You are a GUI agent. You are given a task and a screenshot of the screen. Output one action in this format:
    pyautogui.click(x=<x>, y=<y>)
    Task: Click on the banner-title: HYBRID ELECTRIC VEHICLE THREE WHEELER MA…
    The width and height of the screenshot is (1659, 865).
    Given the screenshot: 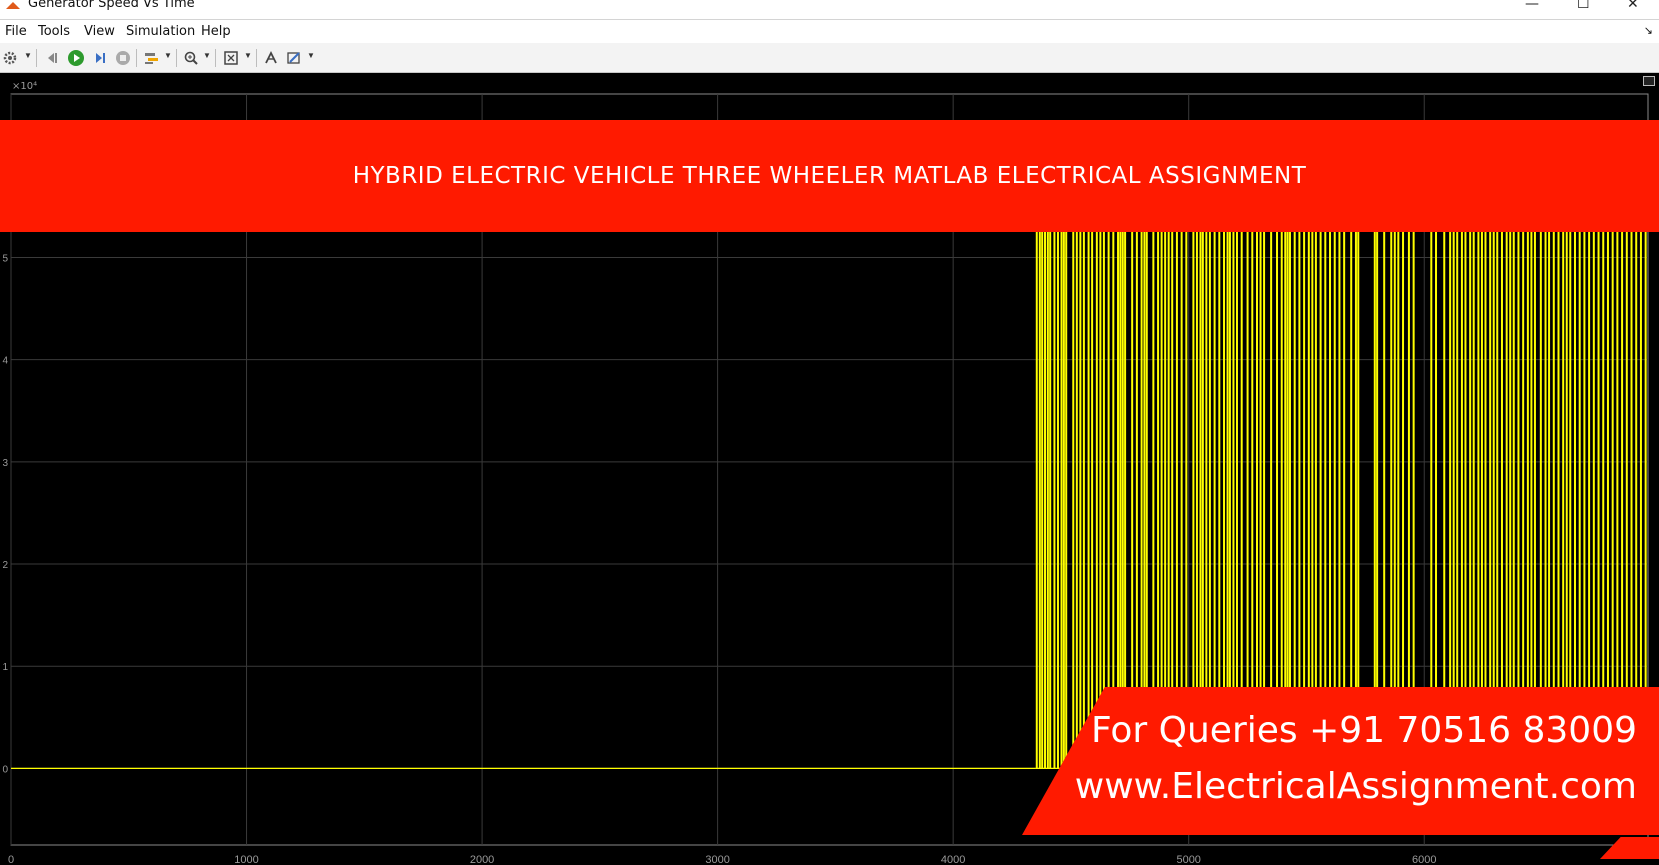 What is the action you would take?
    pyautogui.click(x=829, y=176)
    